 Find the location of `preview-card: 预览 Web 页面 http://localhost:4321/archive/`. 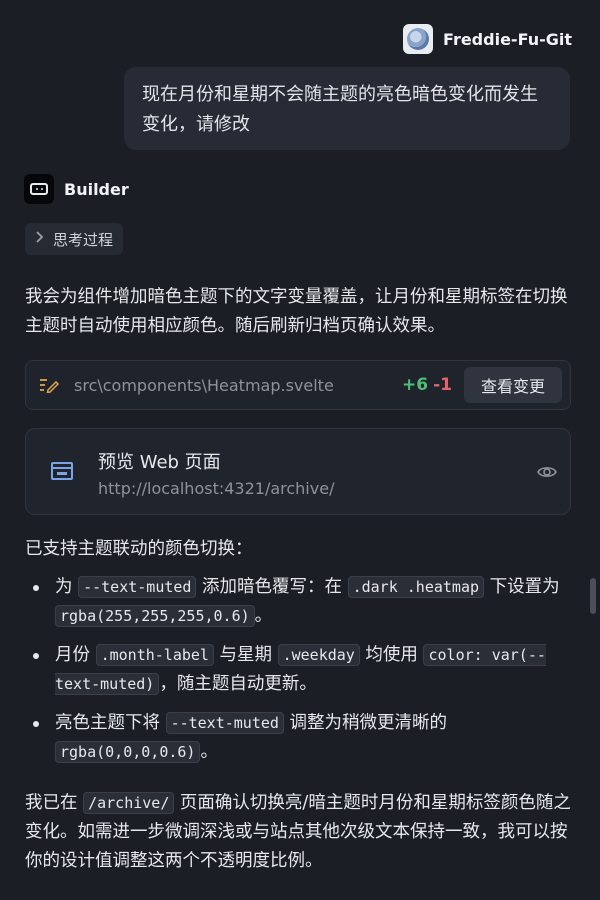

preview-card: 预览 Web 页面 http://localhost:4321/archive/ is located at coordinates (298, 471).